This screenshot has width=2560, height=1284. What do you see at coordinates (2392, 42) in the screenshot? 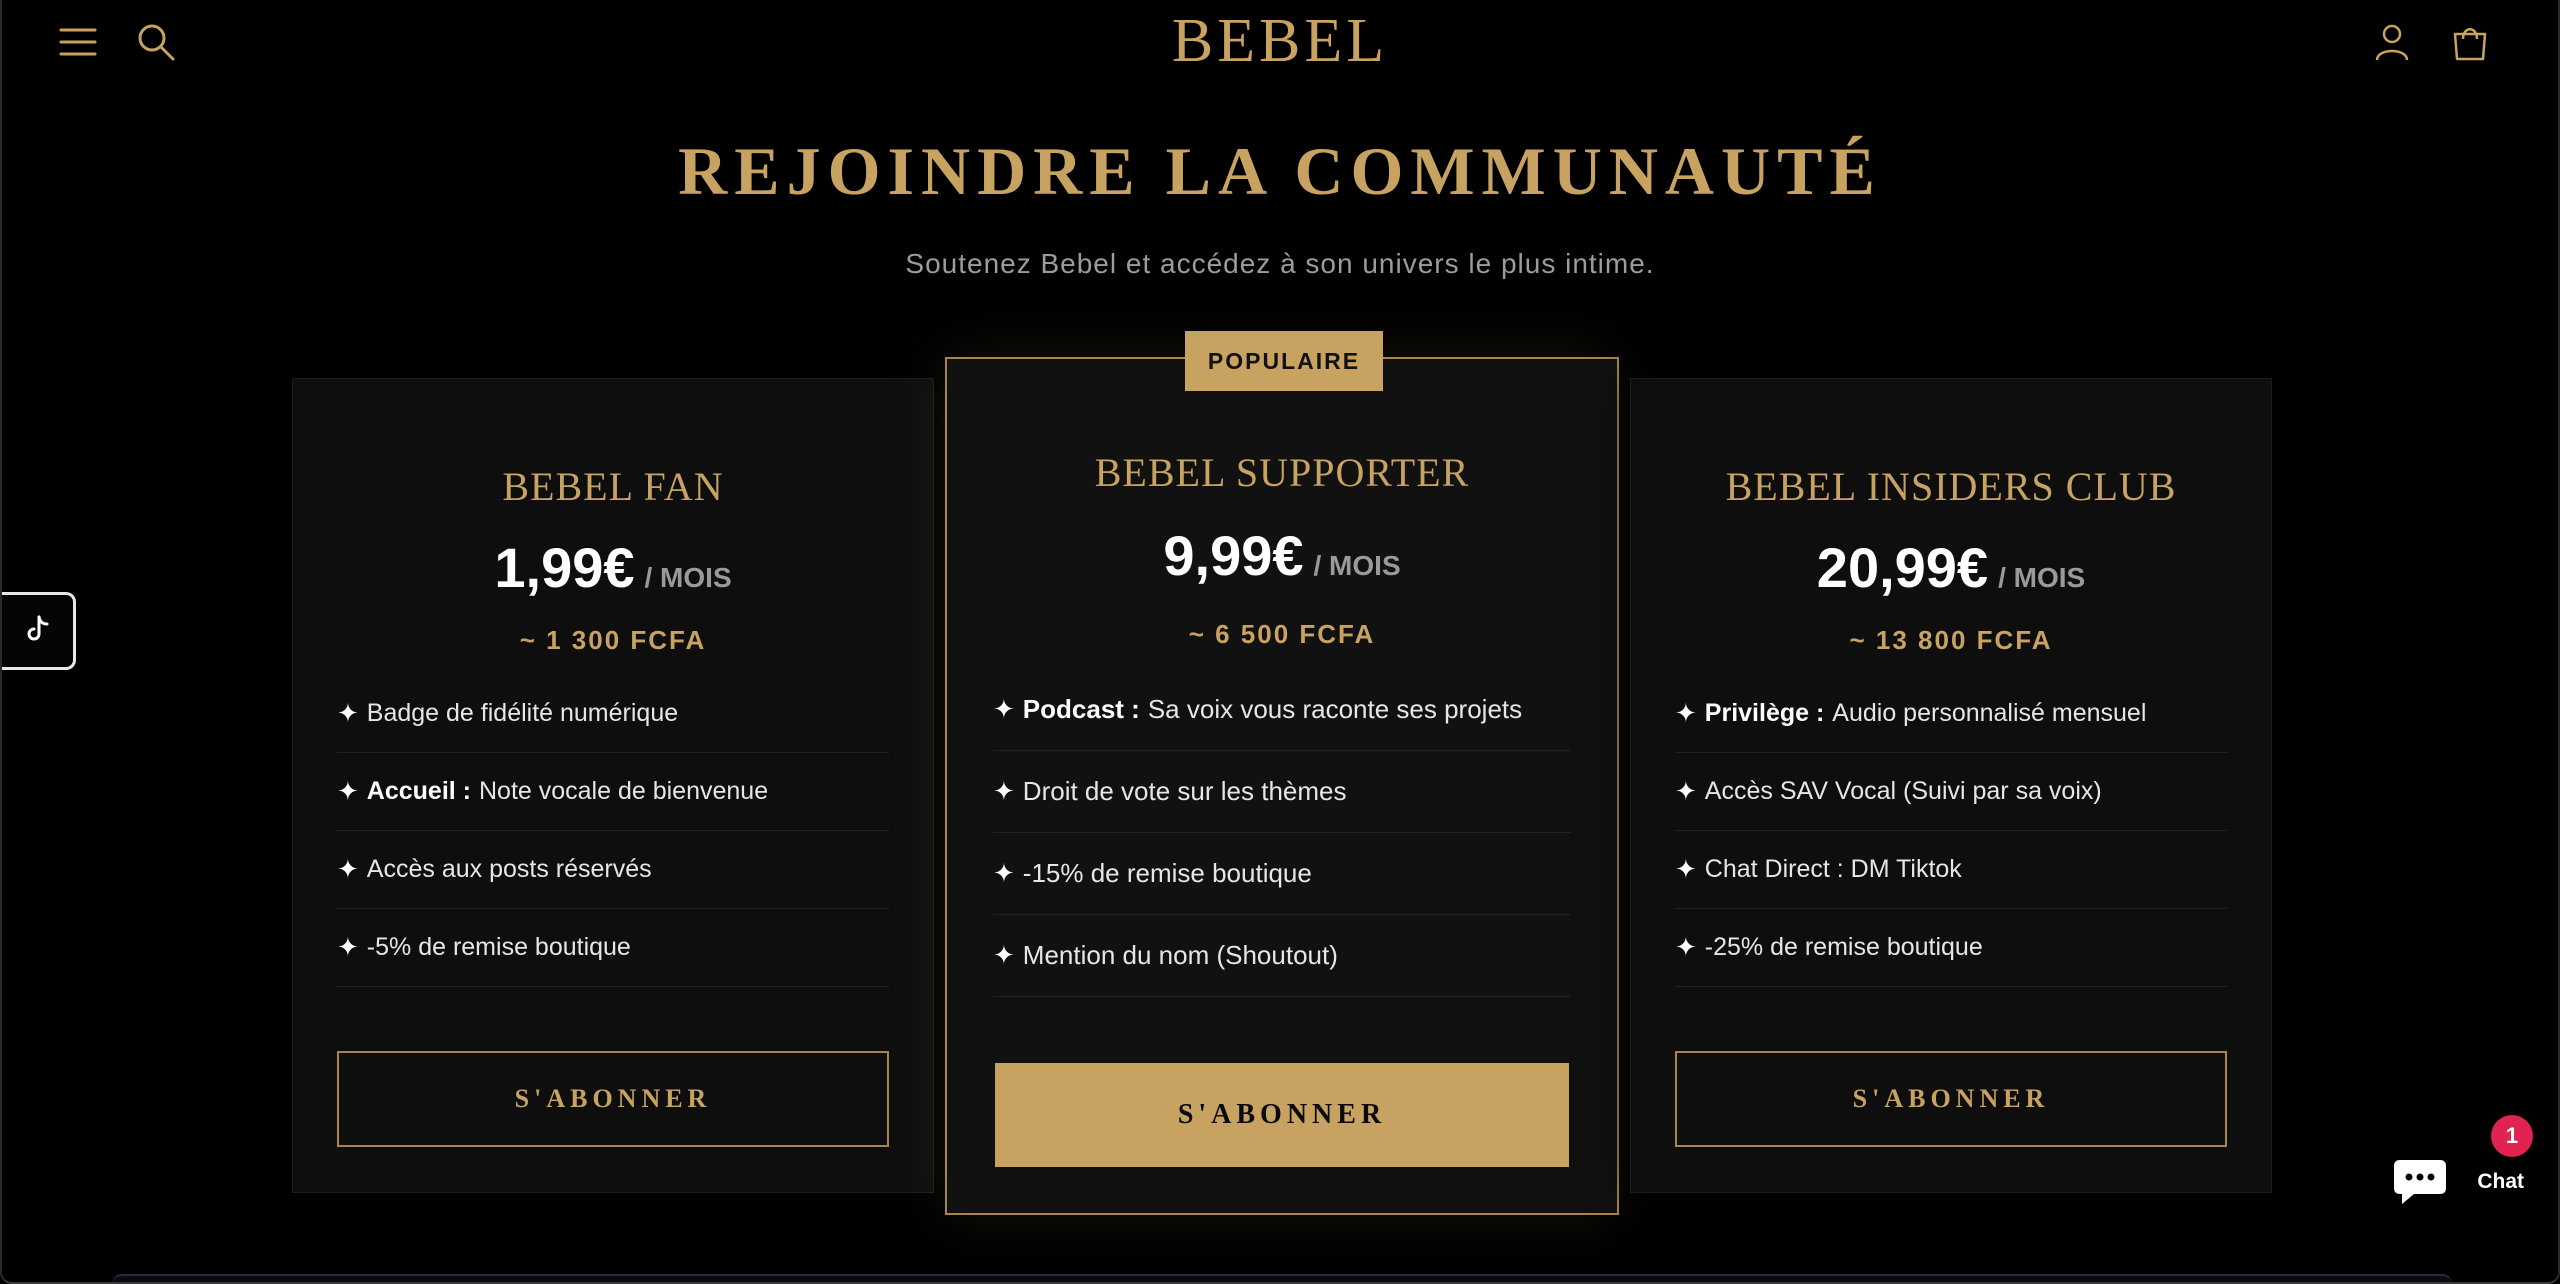
I see `account-icon` at bounding box center [2392, 42].